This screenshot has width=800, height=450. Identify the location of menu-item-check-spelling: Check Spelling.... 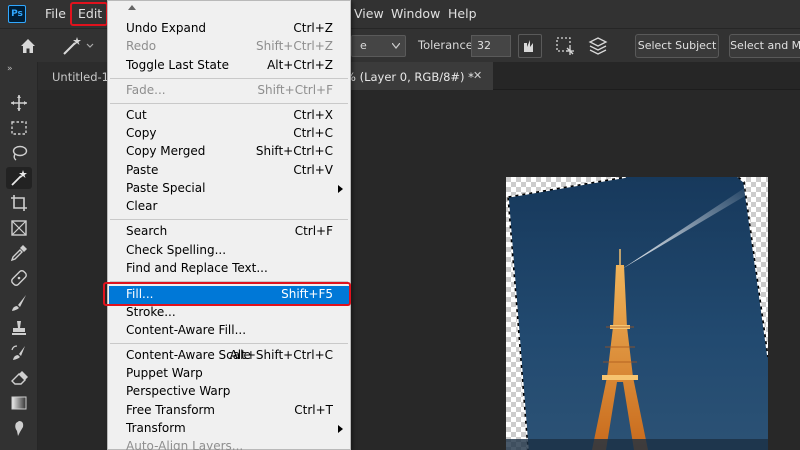
(229, 251).